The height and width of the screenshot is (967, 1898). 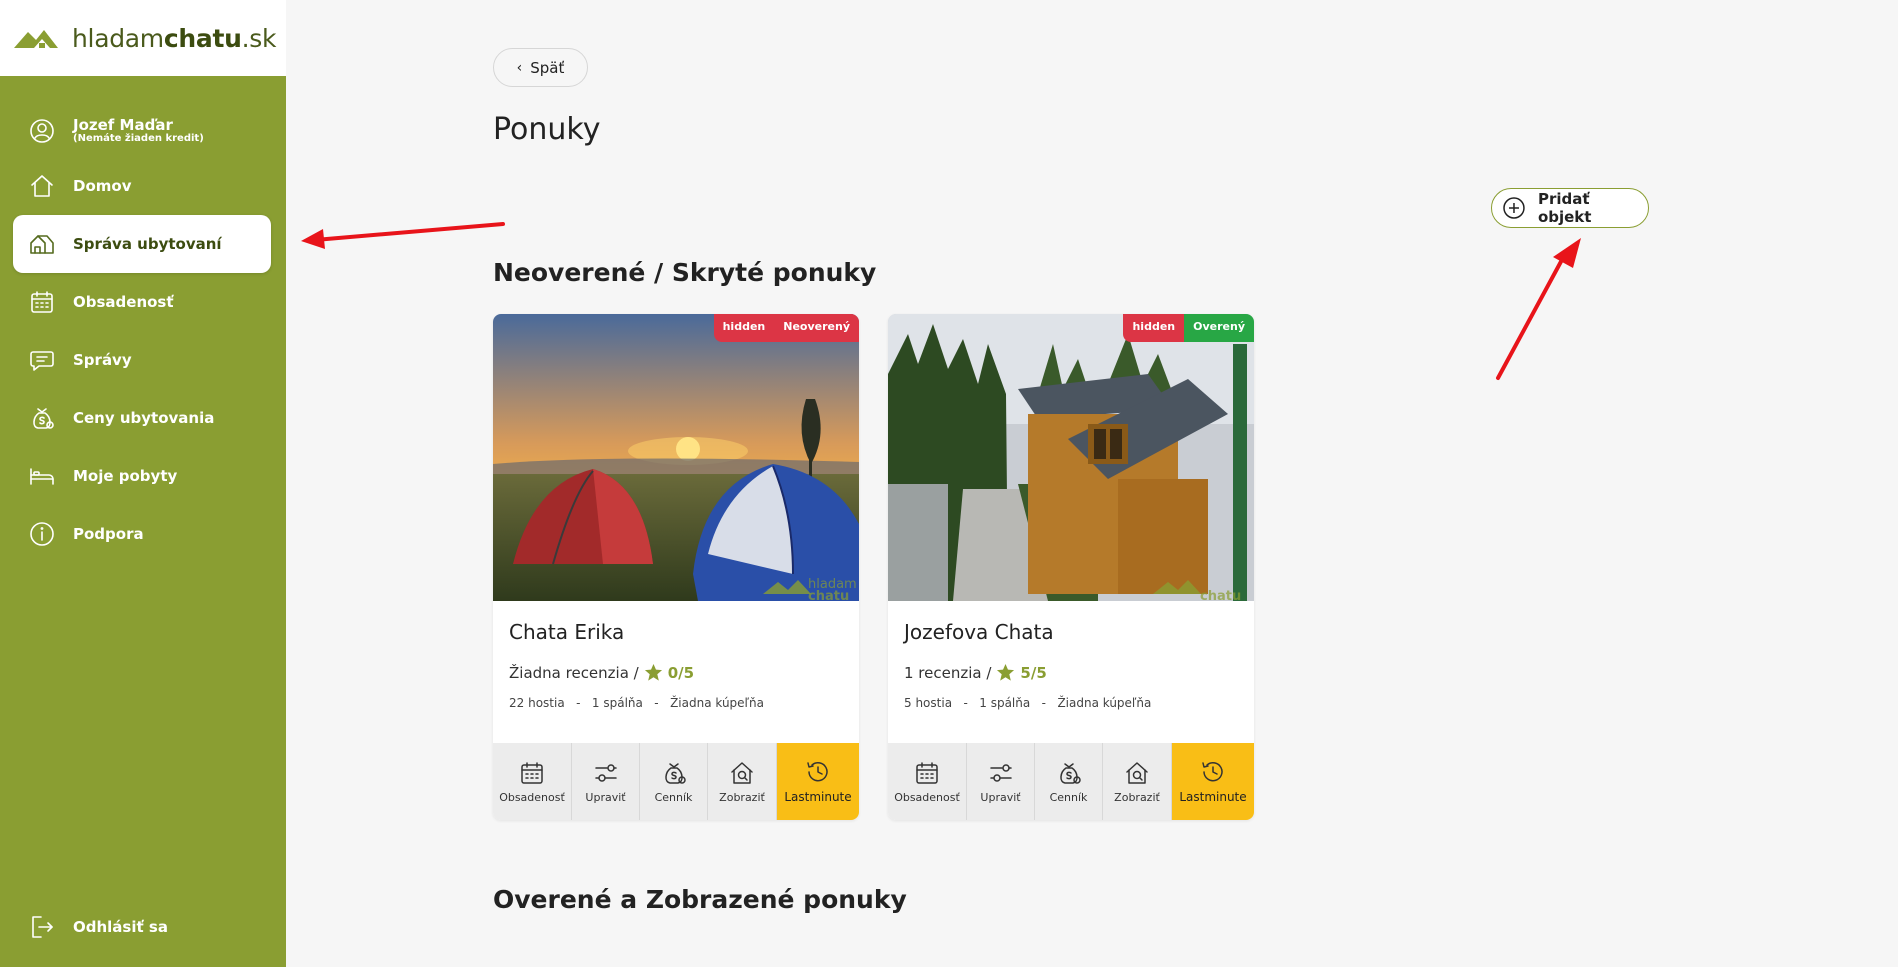 I want to click on logo: hladamchatu.sk, so click(x=143, y=38).